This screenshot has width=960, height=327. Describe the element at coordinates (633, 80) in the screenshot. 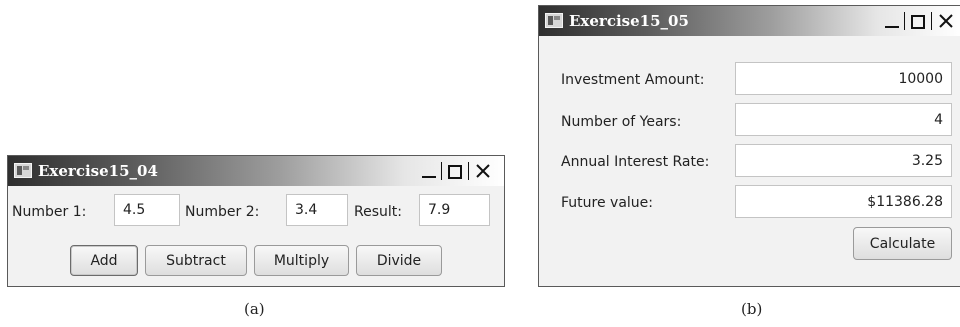

I see `investment-amount-label: Investment Amount:` at that location.